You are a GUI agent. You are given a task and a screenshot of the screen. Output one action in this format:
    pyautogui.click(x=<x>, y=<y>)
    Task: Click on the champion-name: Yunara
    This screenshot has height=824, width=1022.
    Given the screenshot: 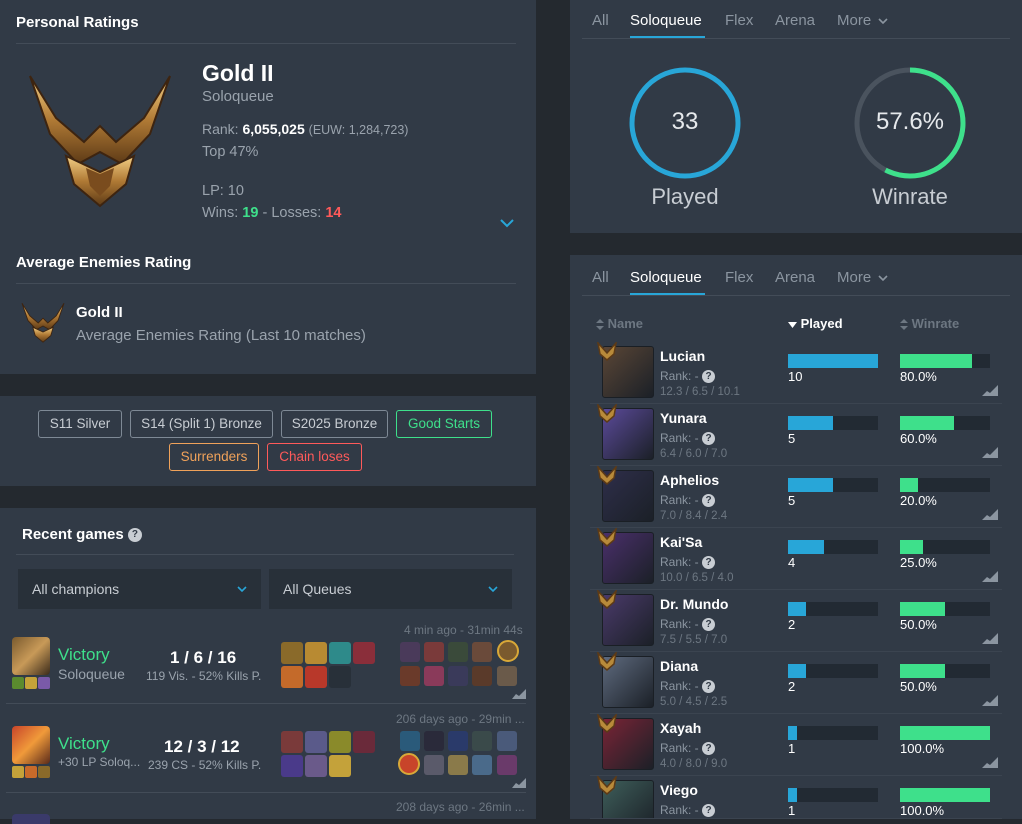 What is the action you would take?
    pyautogui.click(x=683, y=418)
    